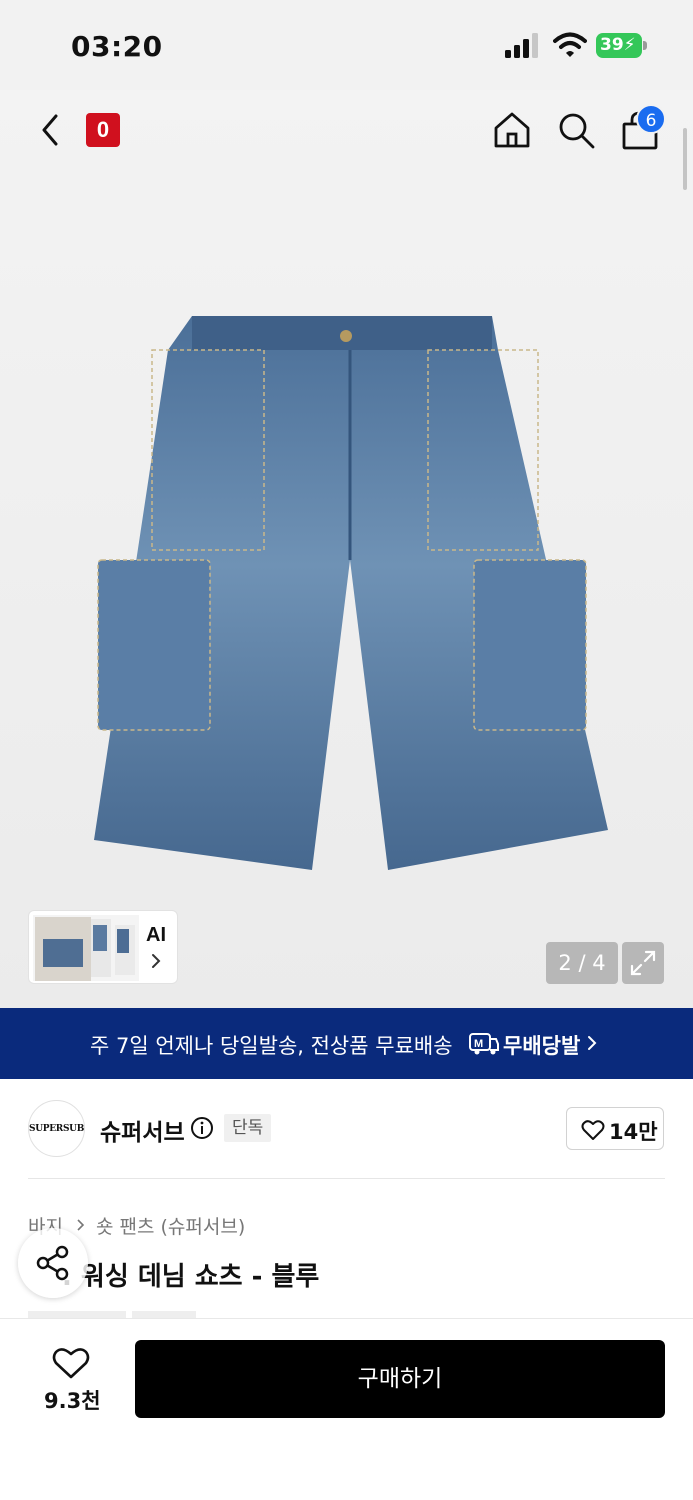 This screenshot has width=693, height=1500. I want to click on status-time: 03:20, so click(117, 46).